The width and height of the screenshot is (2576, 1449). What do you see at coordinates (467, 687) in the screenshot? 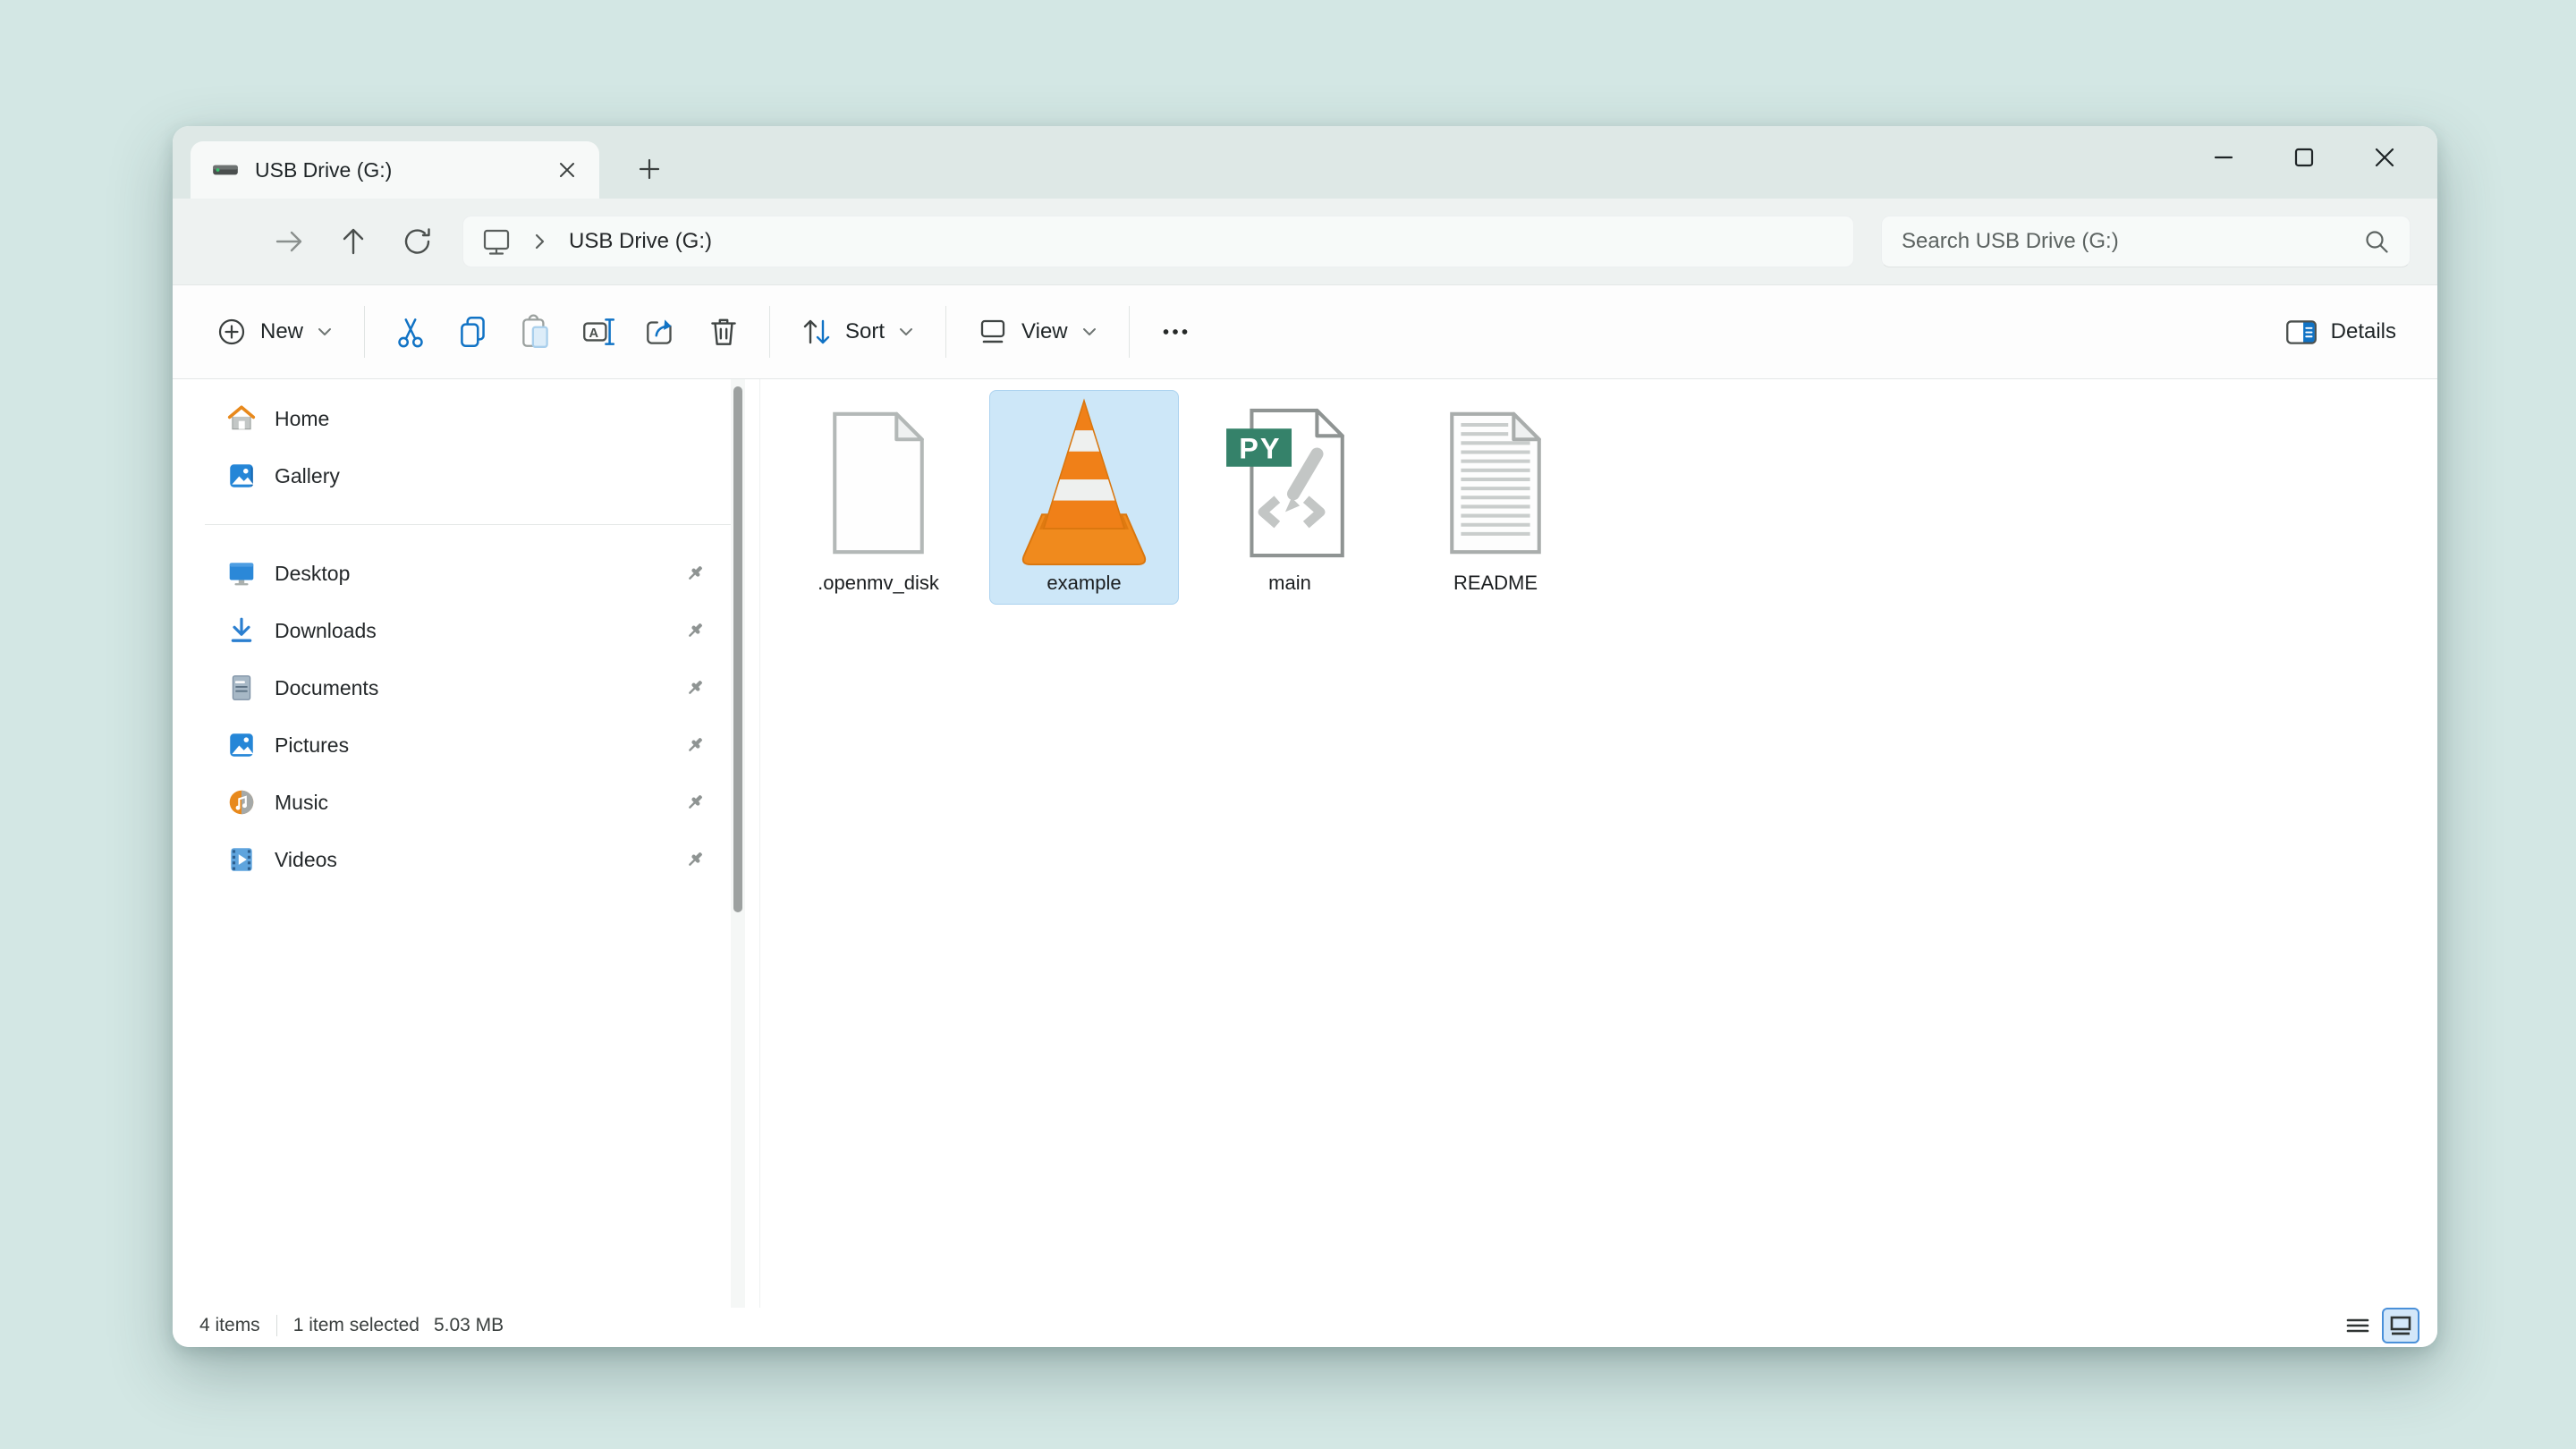
I see `sidebar-item-documents: Documents` at bounding box center [467, 687].